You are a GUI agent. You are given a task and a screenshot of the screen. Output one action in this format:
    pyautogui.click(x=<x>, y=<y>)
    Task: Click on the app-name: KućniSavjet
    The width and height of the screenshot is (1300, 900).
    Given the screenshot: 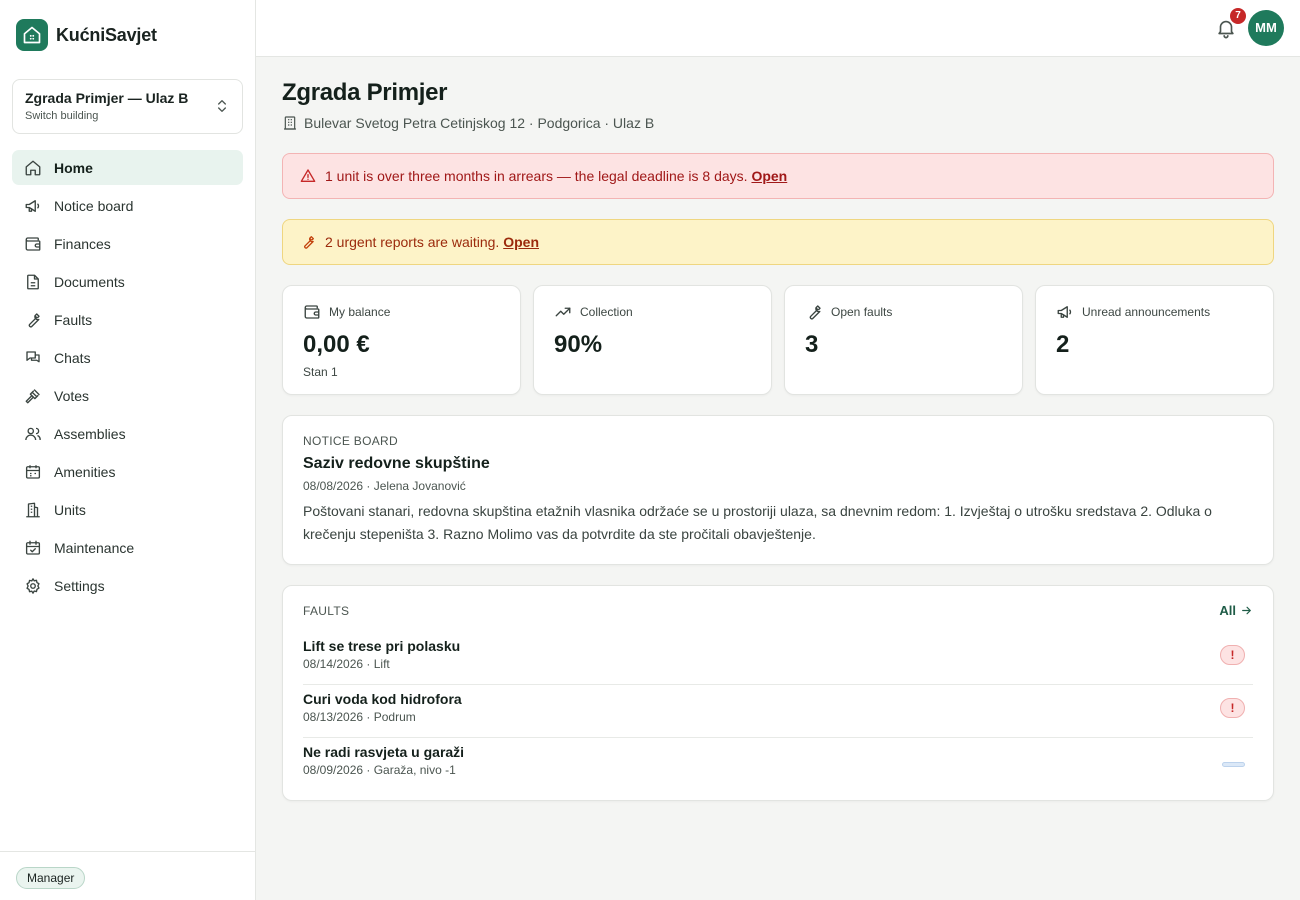 What is the action you would take?
    pyautogui.click(x=106, y=34)
    